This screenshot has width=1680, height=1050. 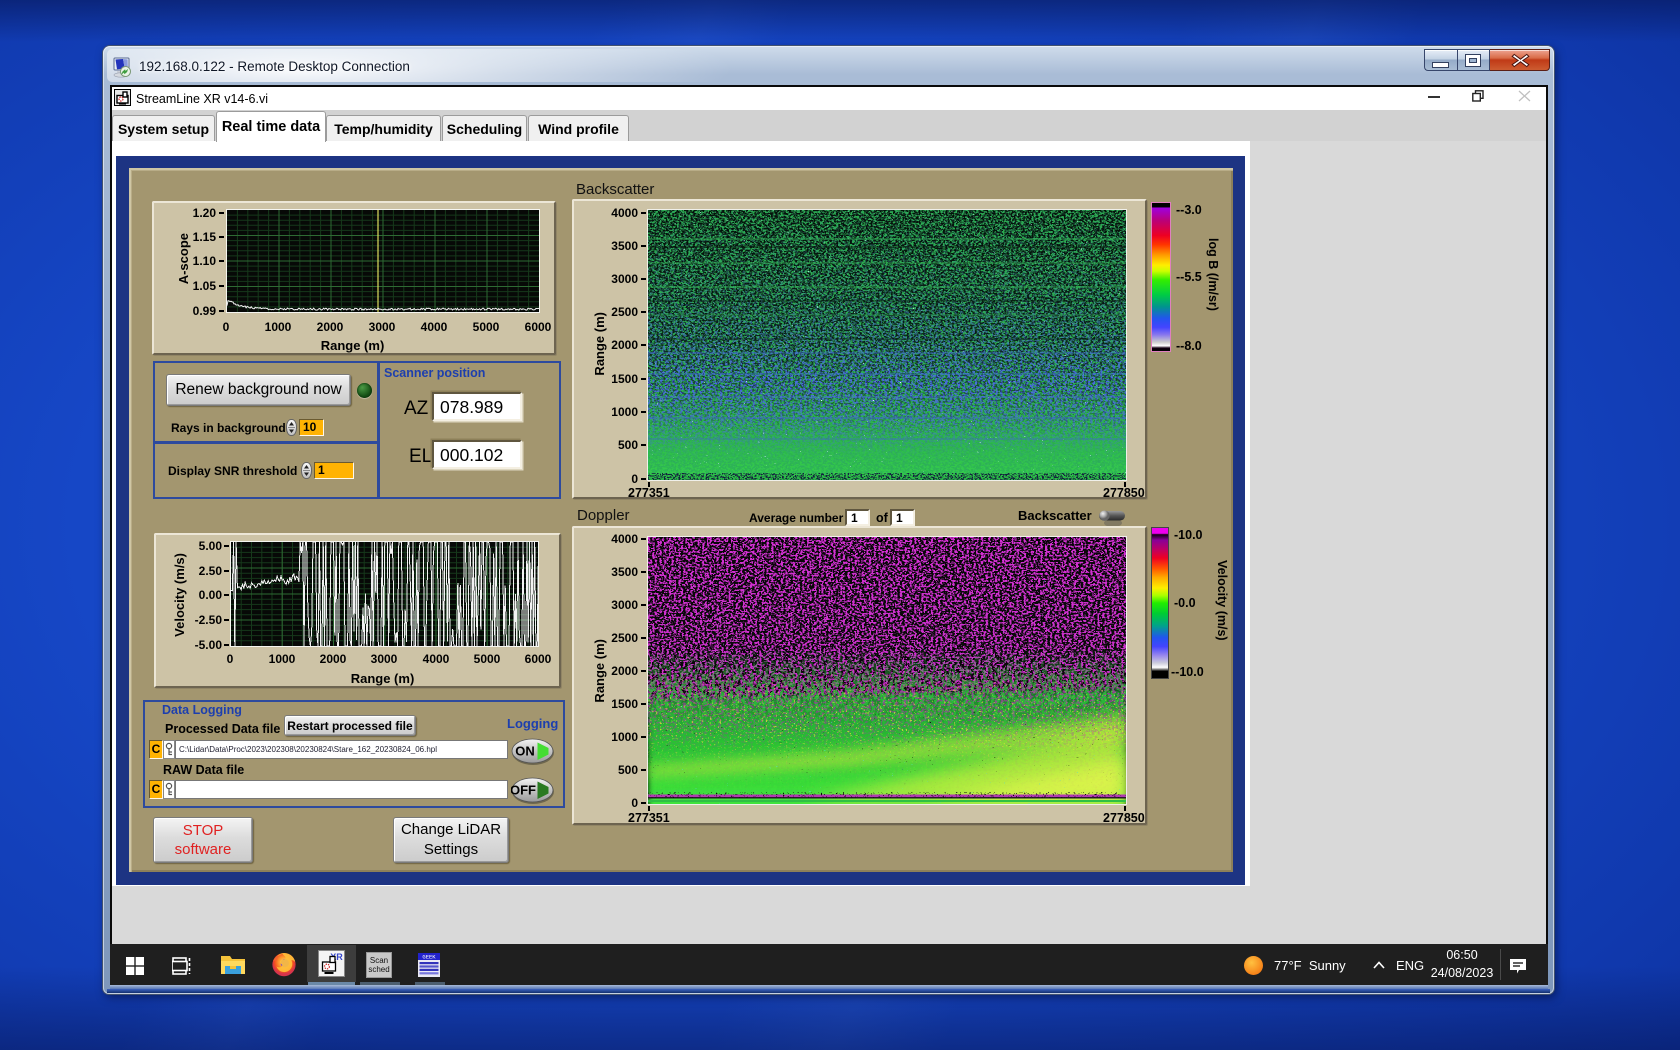 What do you see at coordinates (429, 957) in the screenshot?
I see `svg-text: GEEK` at bounding box center [429, 957].